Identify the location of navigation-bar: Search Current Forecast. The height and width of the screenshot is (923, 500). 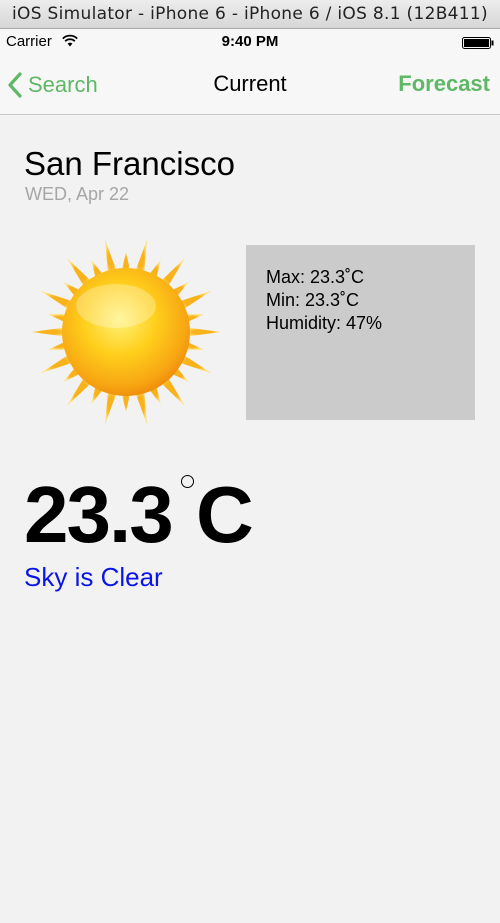
(250, 85).